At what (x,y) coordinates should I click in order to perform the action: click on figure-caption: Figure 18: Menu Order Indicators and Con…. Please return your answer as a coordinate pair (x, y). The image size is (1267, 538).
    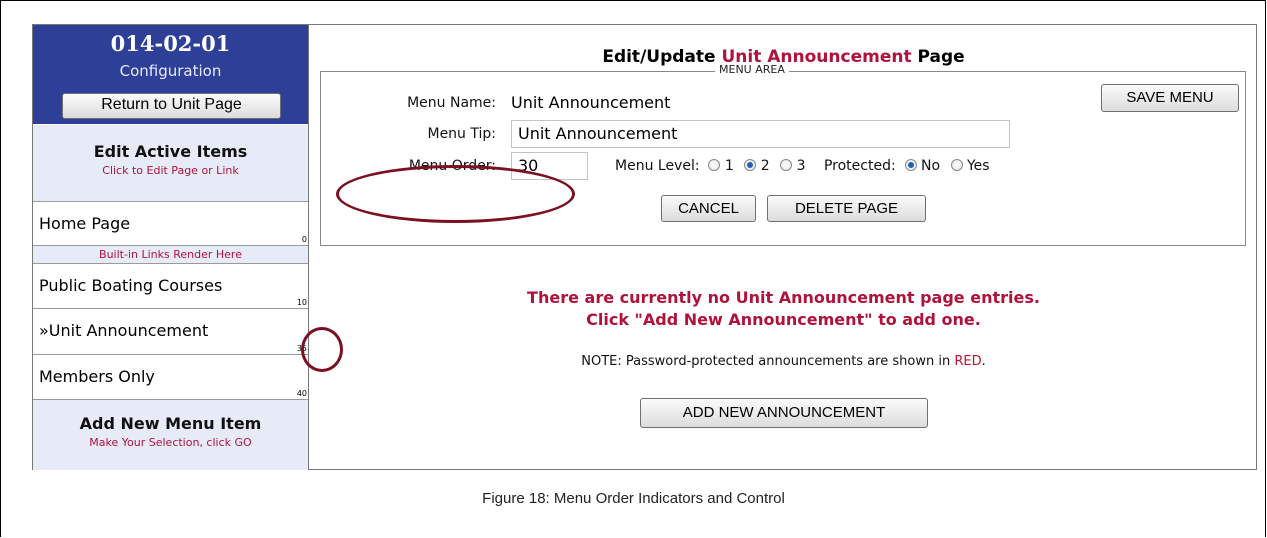
    Looking at the image, I should click on (633, 498).